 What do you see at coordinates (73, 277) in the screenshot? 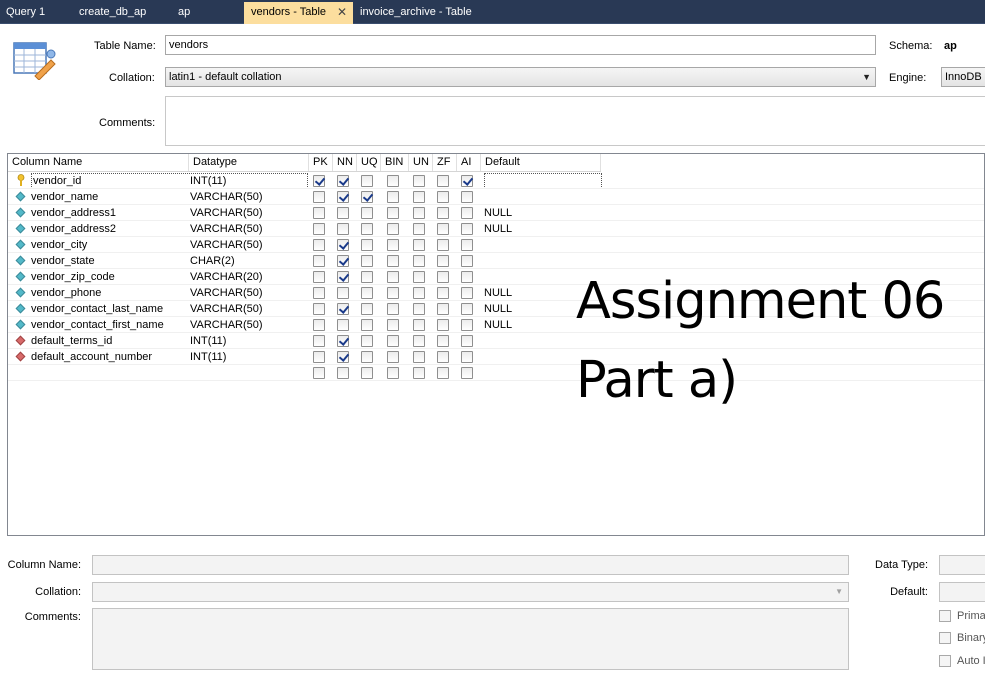
I see `column-name-cell: vendor_zip_code` at bounding box center [73, 277].